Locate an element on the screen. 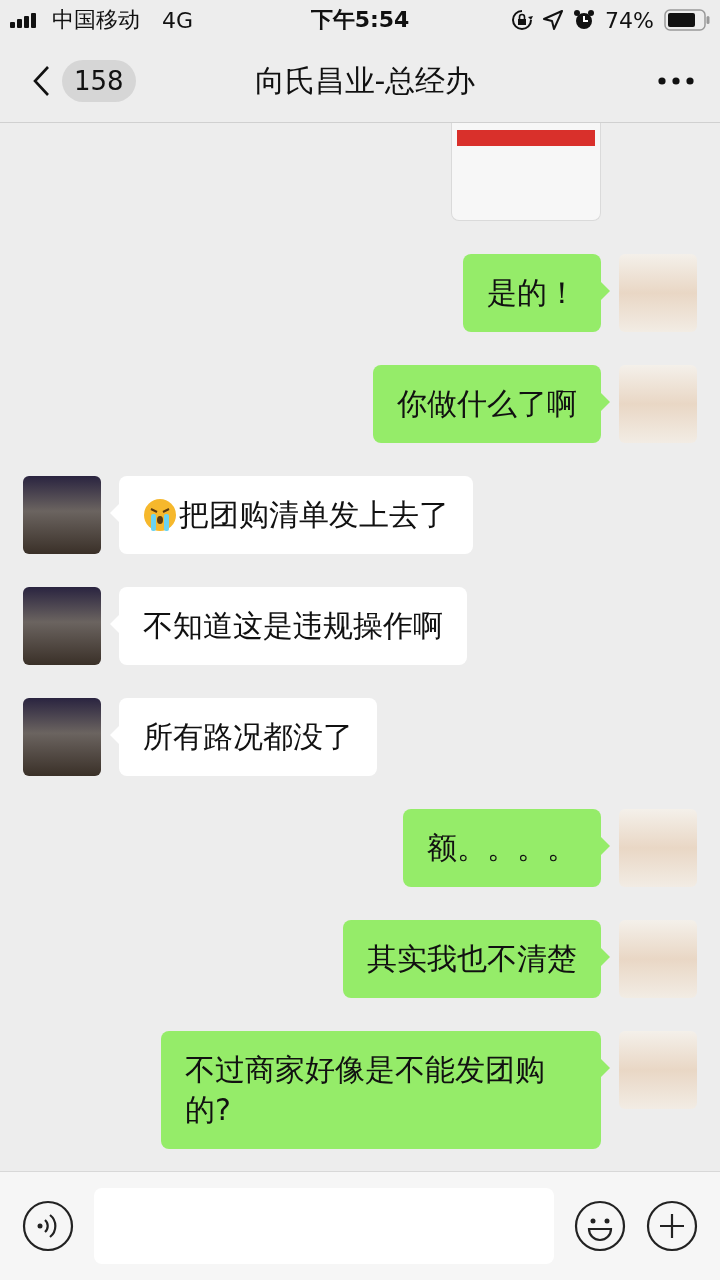 The height and width of the screenshot is (1280, 720). message-text: 是的！ is located at coordinates (532, 293).